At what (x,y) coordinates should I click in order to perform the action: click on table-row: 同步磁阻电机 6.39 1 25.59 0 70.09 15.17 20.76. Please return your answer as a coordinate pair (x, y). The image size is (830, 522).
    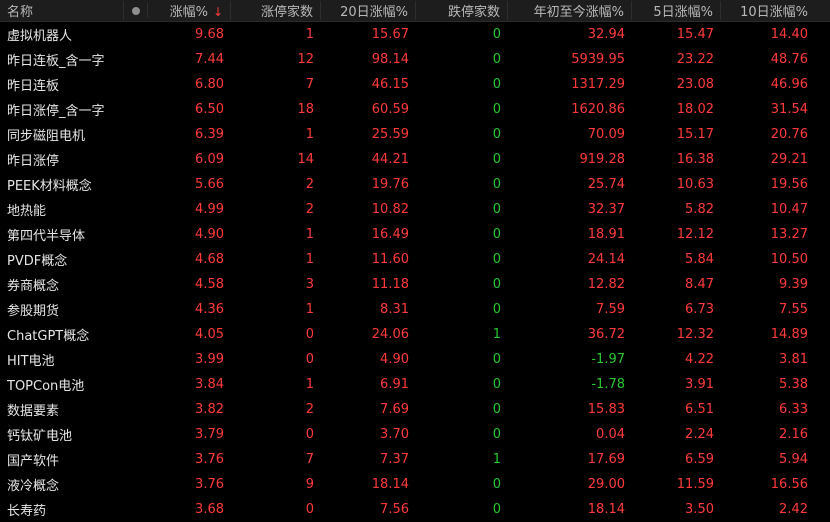
    Looking at the image, I should click on (415, 134).